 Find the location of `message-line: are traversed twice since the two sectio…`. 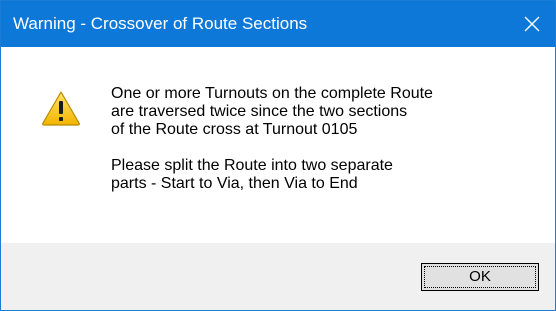

message-line: are traversed twice since the two sectio… is located at coordinates (259, 111).